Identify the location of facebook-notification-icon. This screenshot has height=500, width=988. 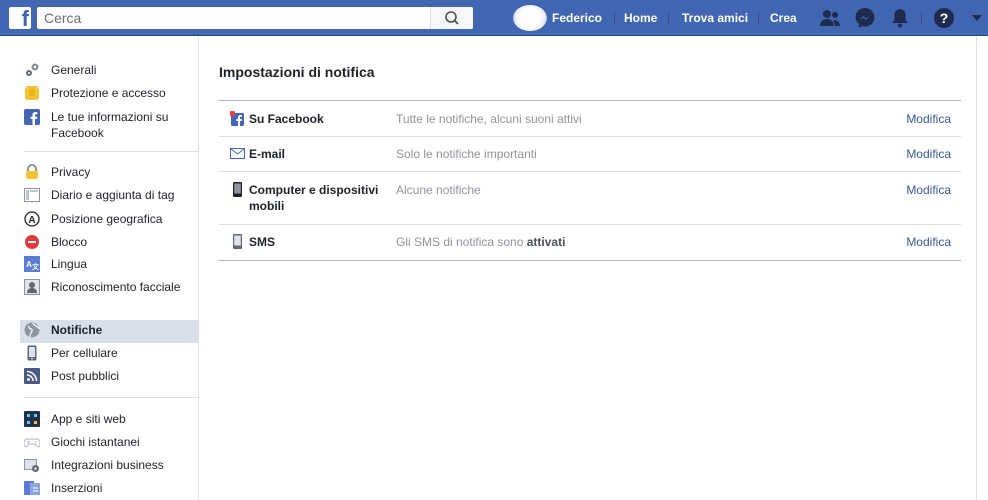
(237, 118).